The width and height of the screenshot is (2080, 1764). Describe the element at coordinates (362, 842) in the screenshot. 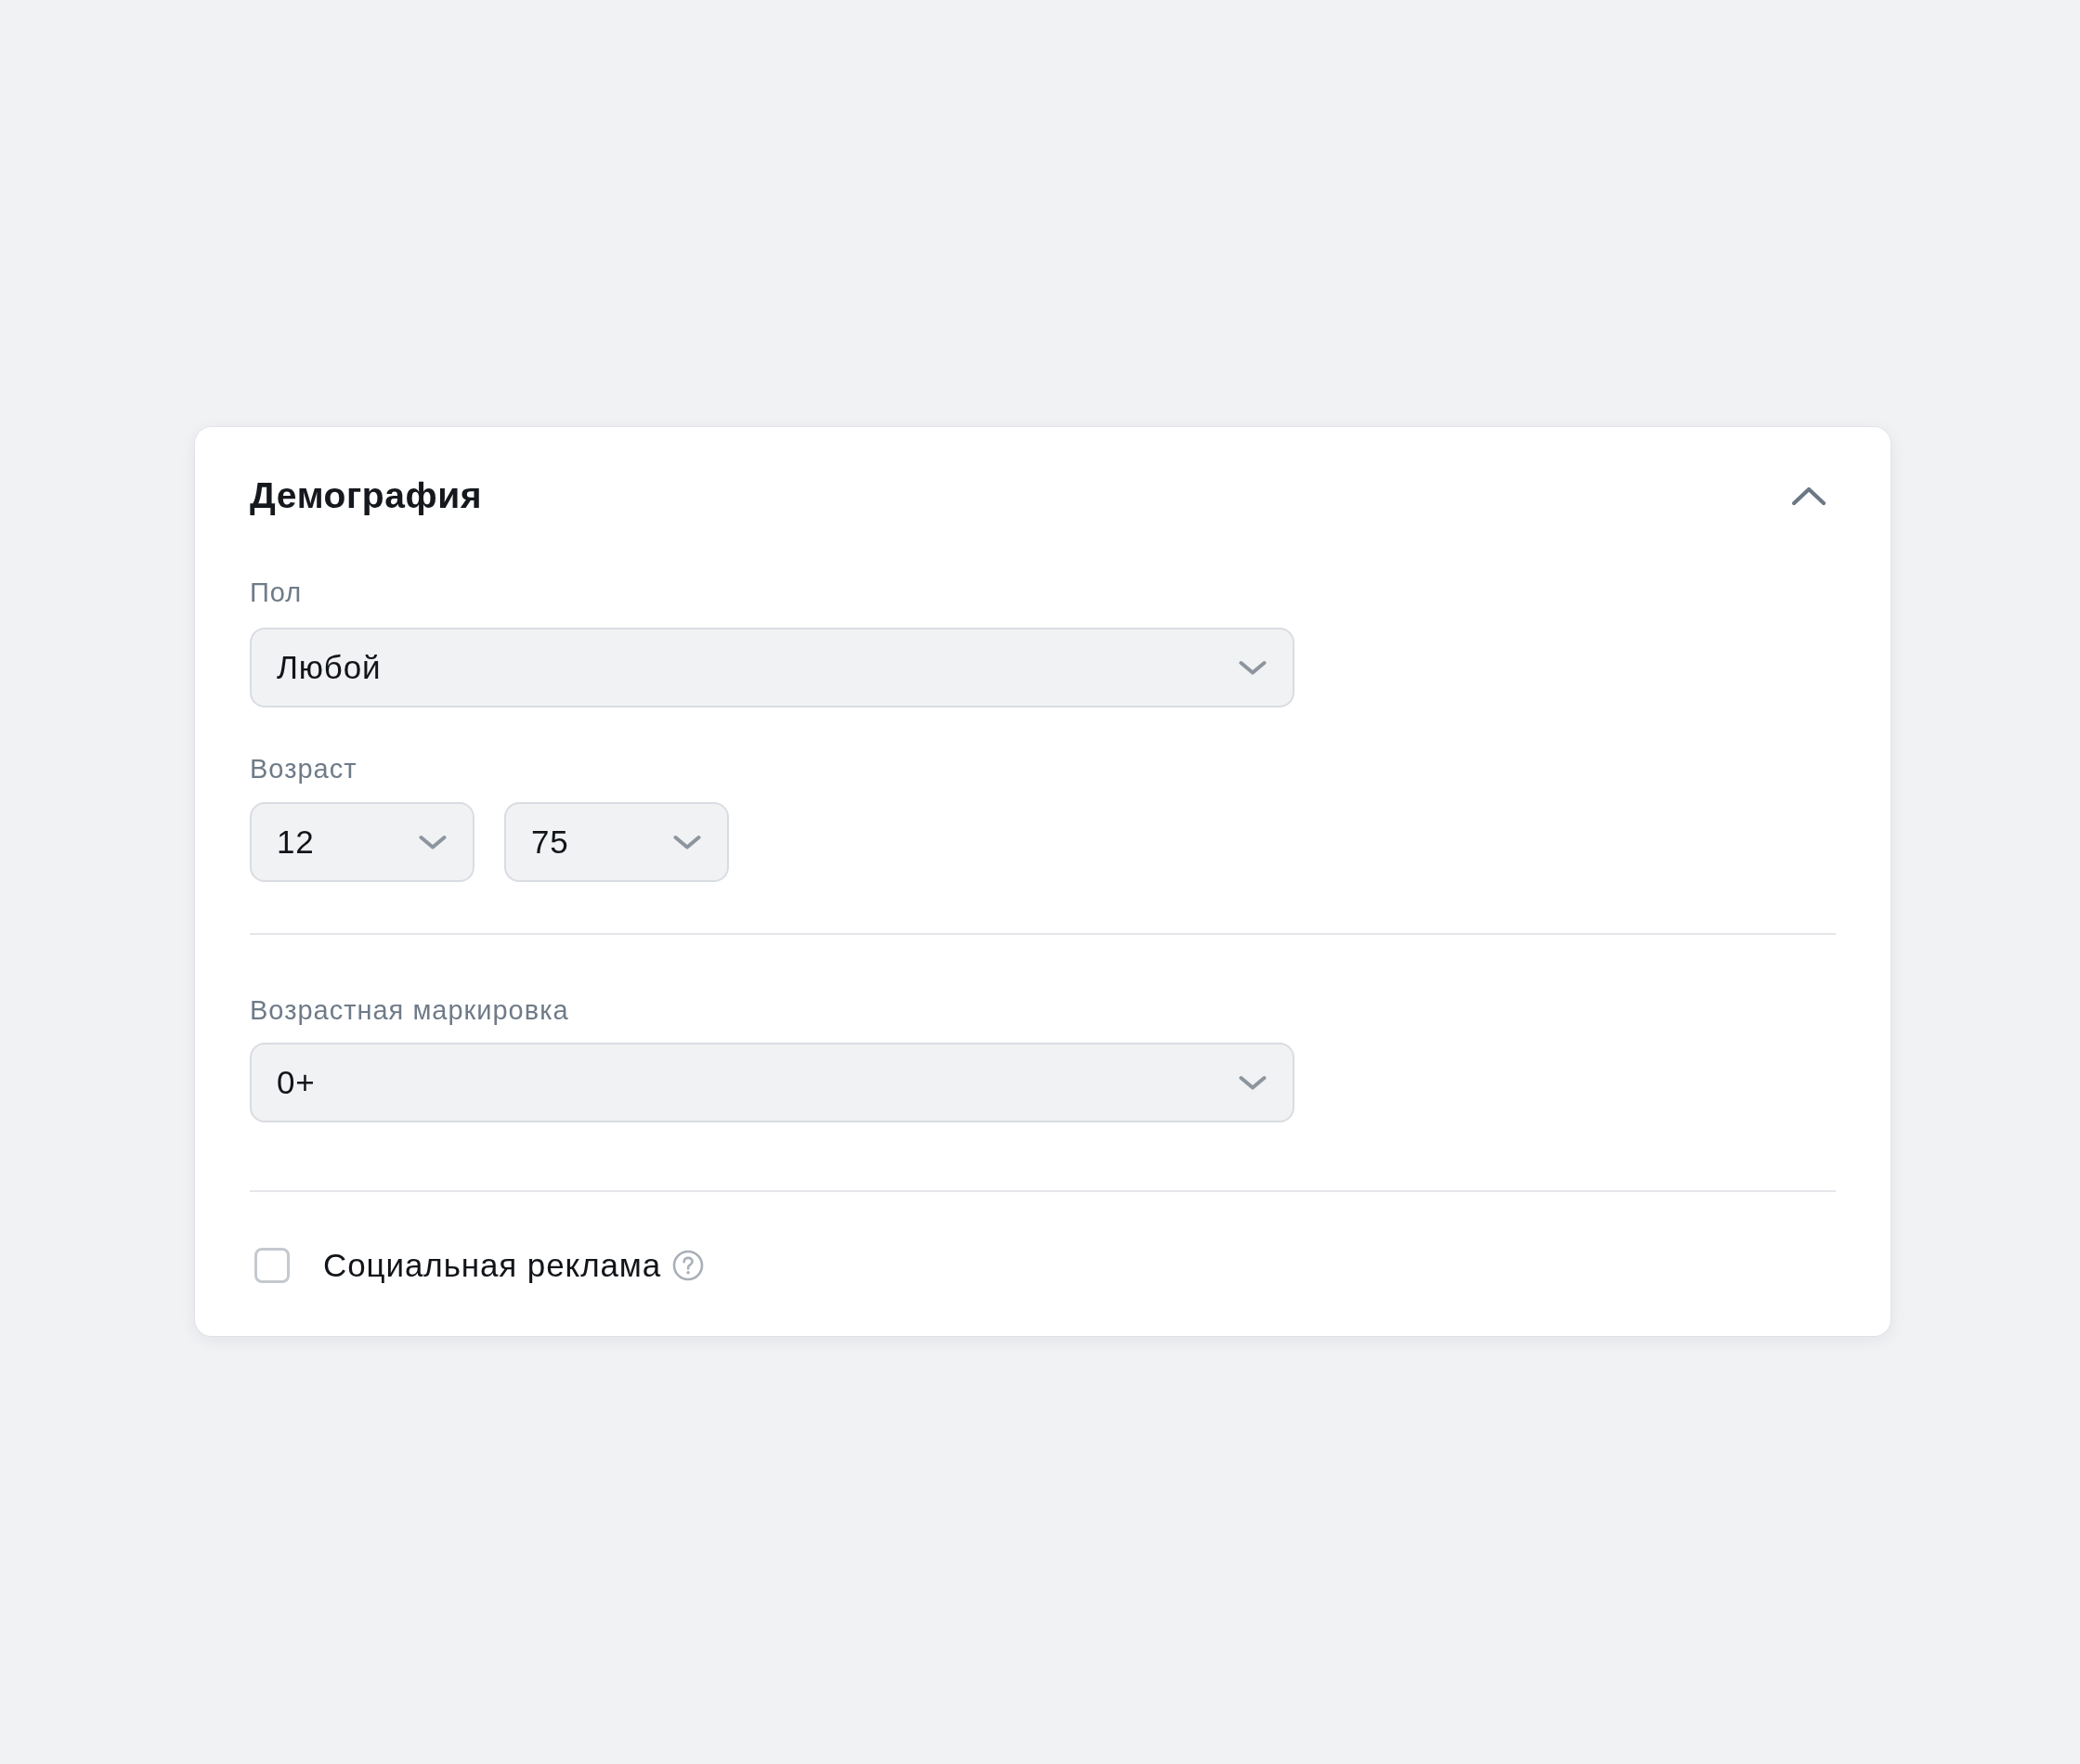

I see `age-from-select: 12` at that location.